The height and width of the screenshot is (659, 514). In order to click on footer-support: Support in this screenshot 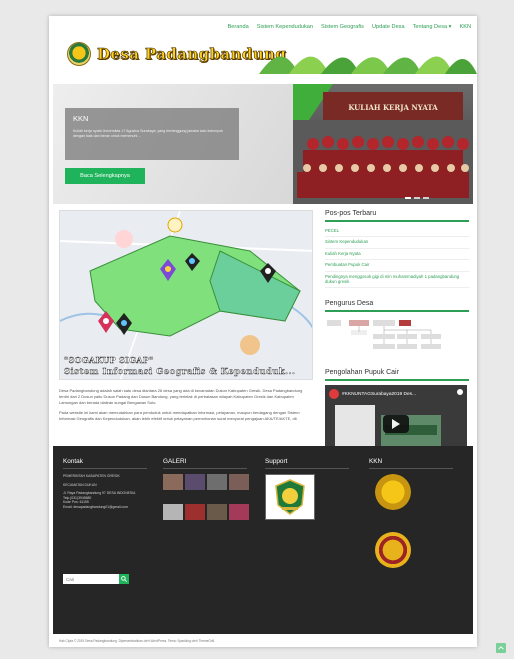, I will do `click(307, 489)`.